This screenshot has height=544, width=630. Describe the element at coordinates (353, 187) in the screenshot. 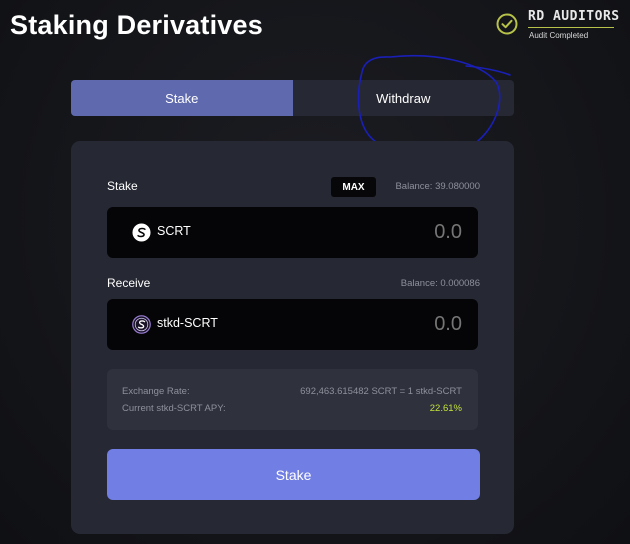

I see `max-button: MAX` at that location.